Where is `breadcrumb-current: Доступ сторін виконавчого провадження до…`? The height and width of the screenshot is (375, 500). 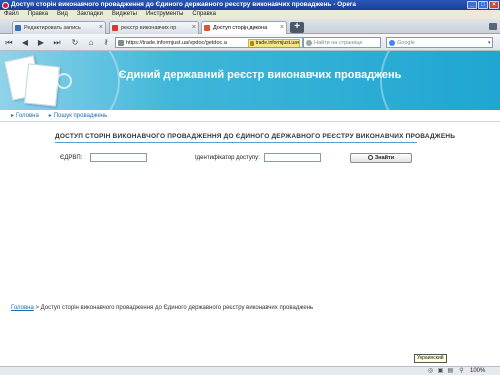 breadcrumb-current: Доступ сторін виконавчого провадження до… is located at coordinates (177, 308).